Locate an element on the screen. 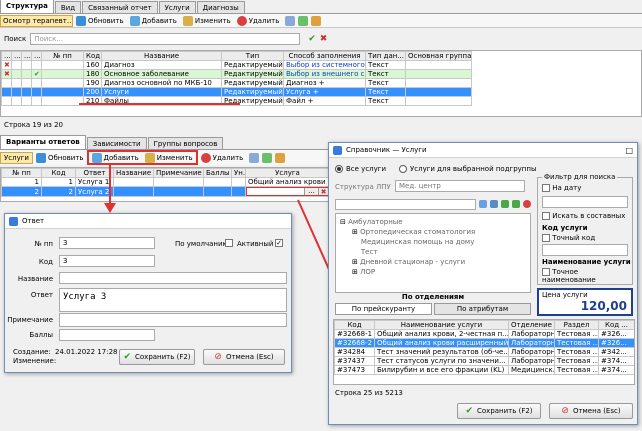  radio-subgroup-services: Услуги для выбранной подгруппы is located at coordinates (468, 169).